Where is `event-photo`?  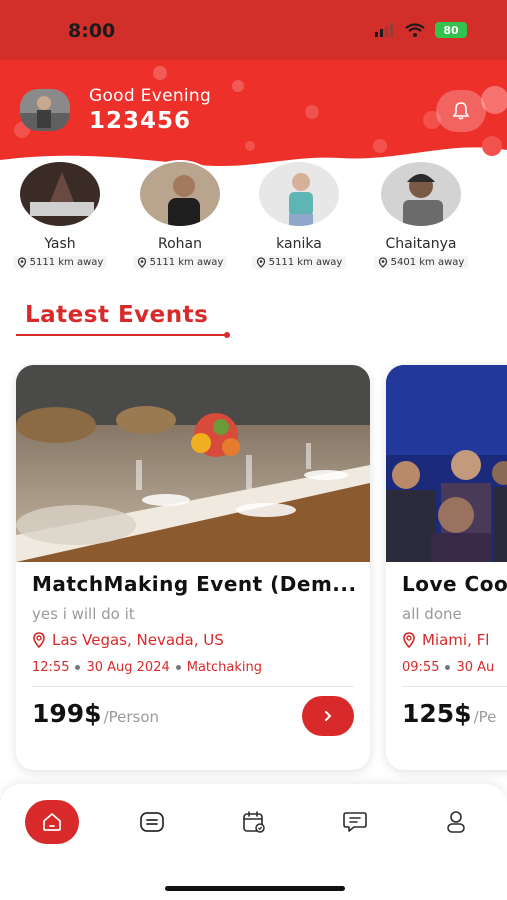
event-photo is located at coordinates (446, 463).